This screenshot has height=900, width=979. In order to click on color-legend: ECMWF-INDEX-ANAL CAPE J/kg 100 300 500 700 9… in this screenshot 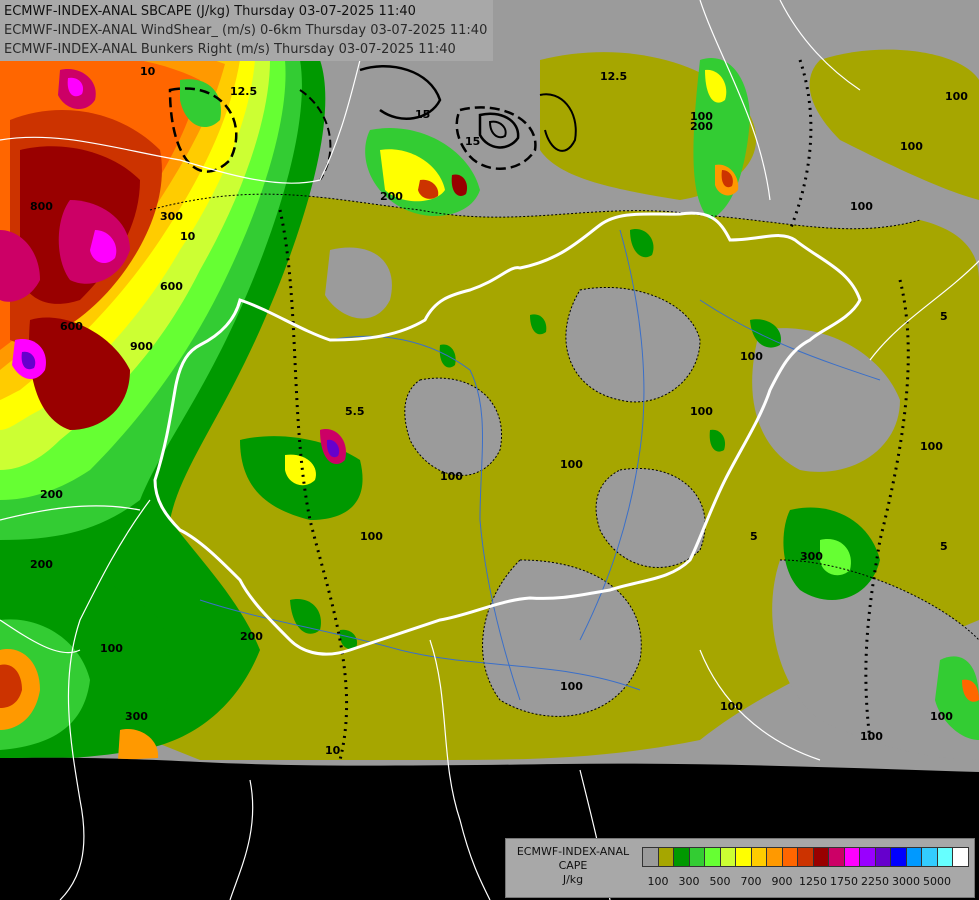, I will do `click(740, 868)`.